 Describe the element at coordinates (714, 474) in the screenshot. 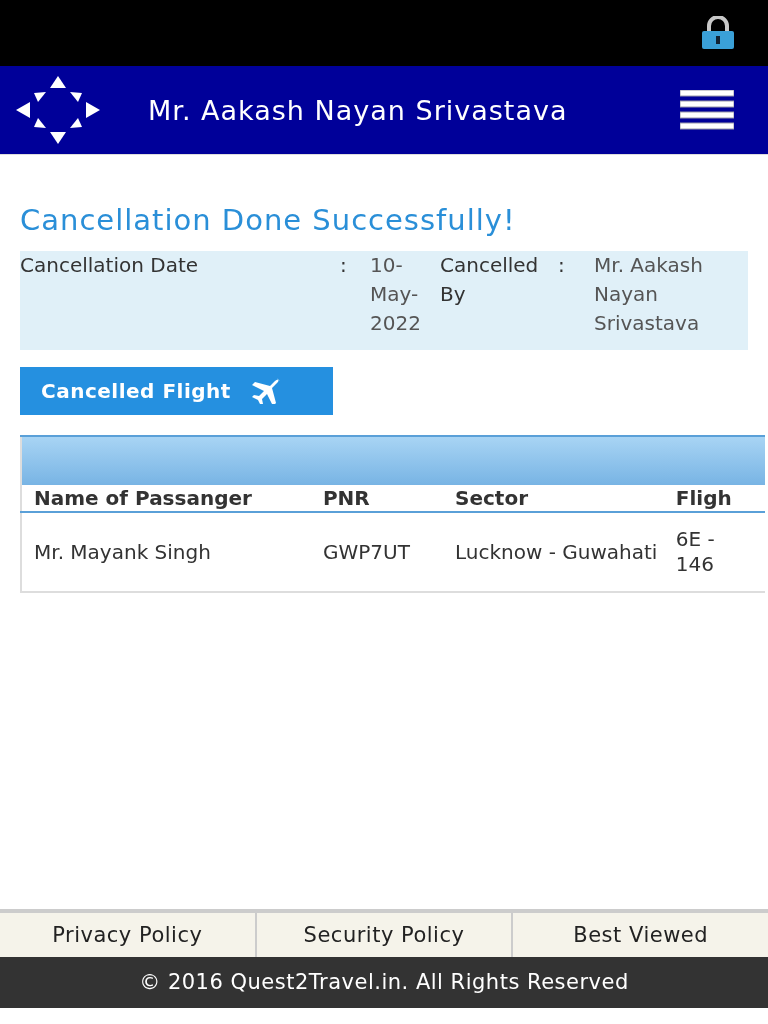

I see `column-header: Fligh` at that location.